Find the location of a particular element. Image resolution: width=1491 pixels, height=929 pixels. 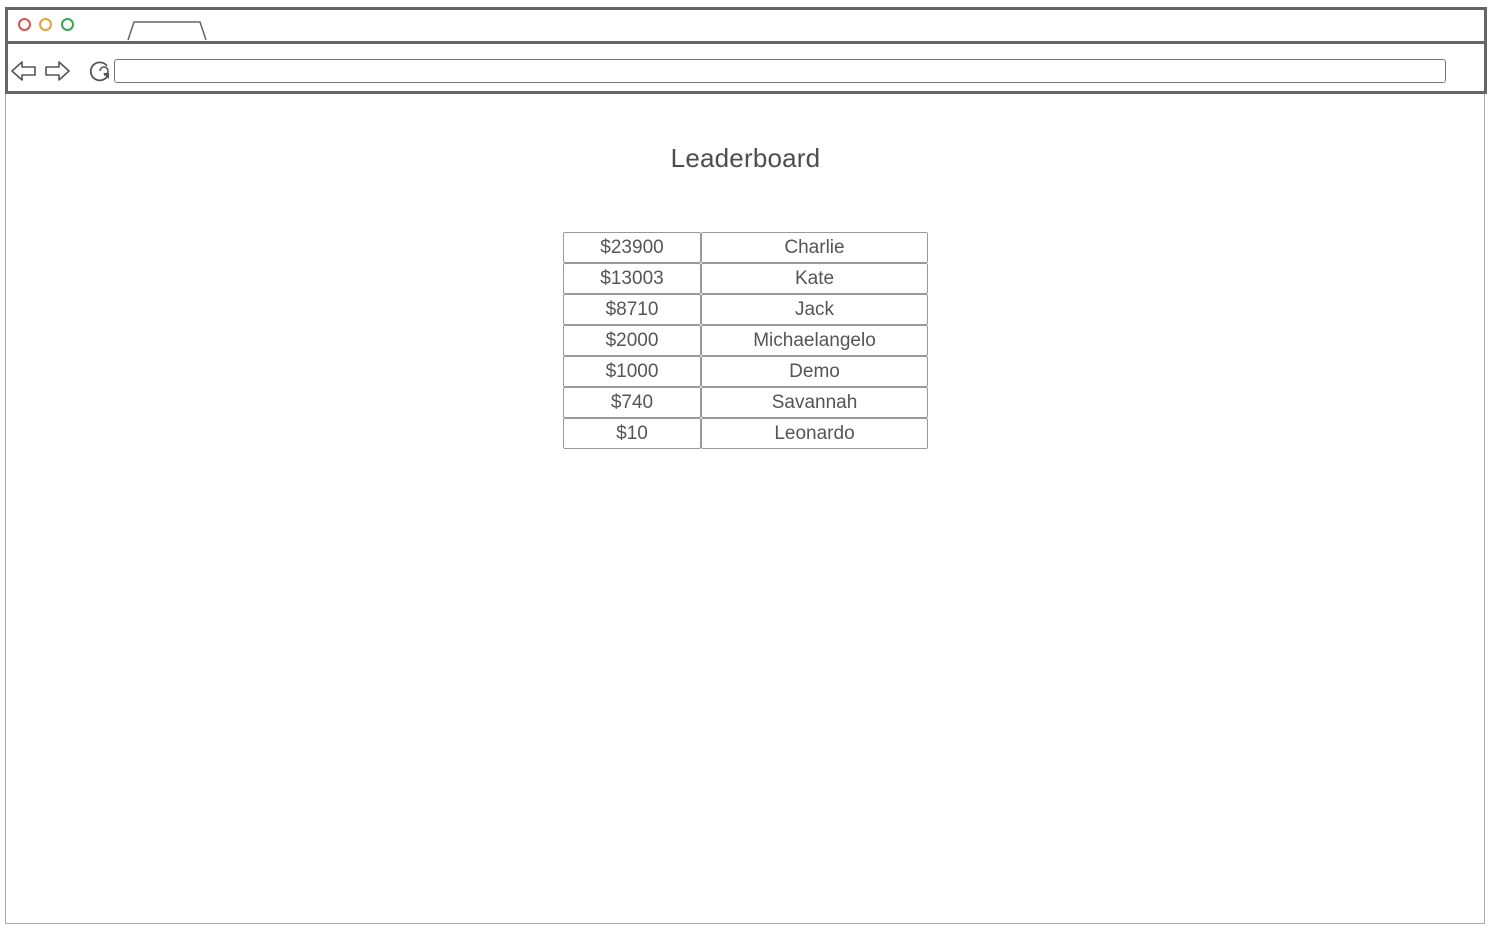

minimize-window-button is located at coordinates (45, 24).